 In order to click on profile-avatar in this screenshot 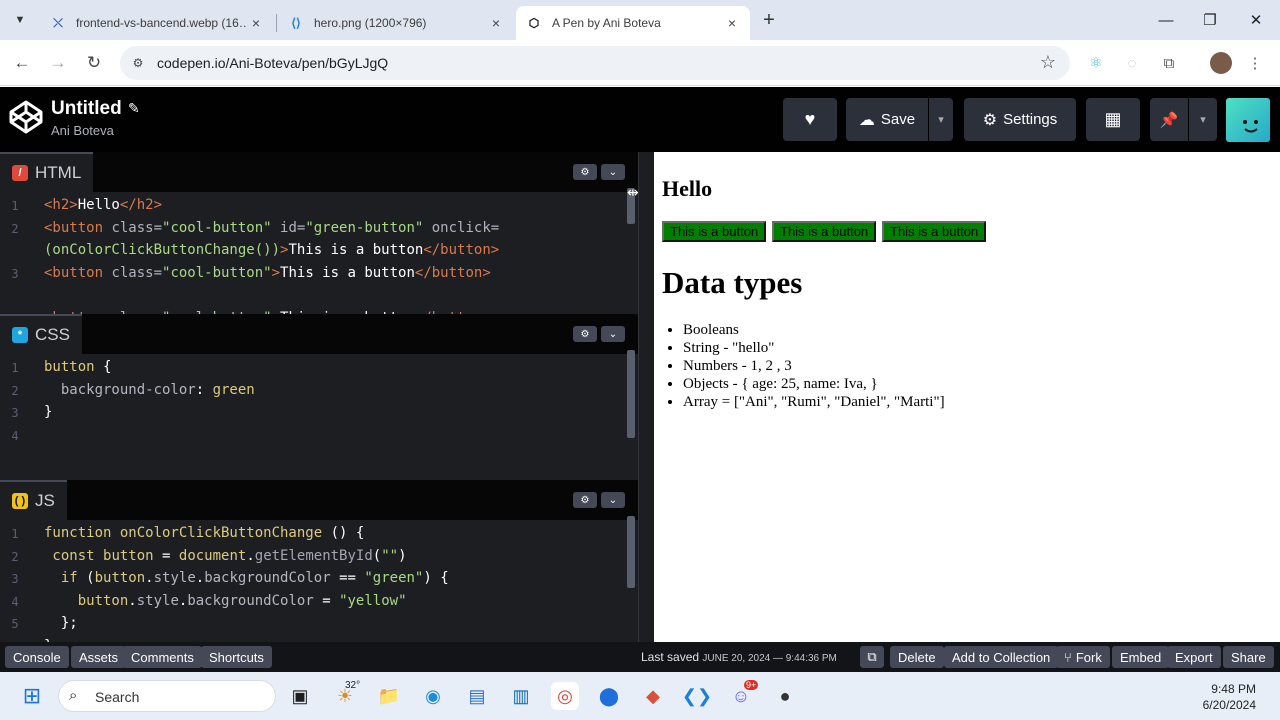, I will do `click(1221, 63)`.